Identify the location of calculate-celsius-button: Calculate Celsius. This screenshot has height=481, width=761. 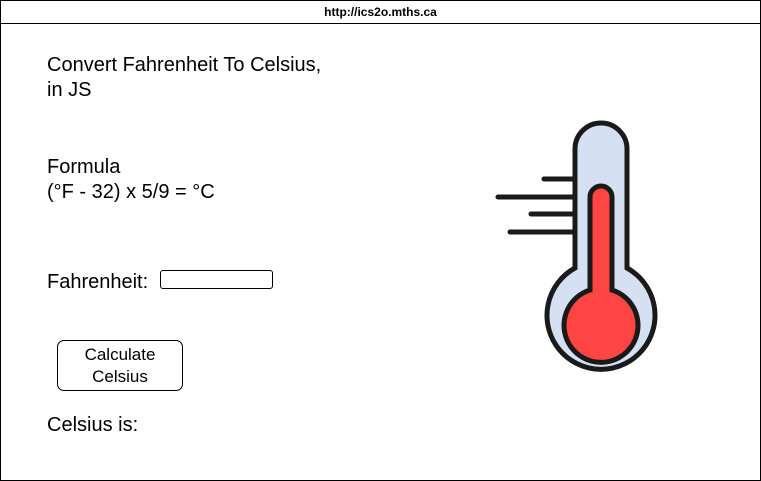
(120, 365).